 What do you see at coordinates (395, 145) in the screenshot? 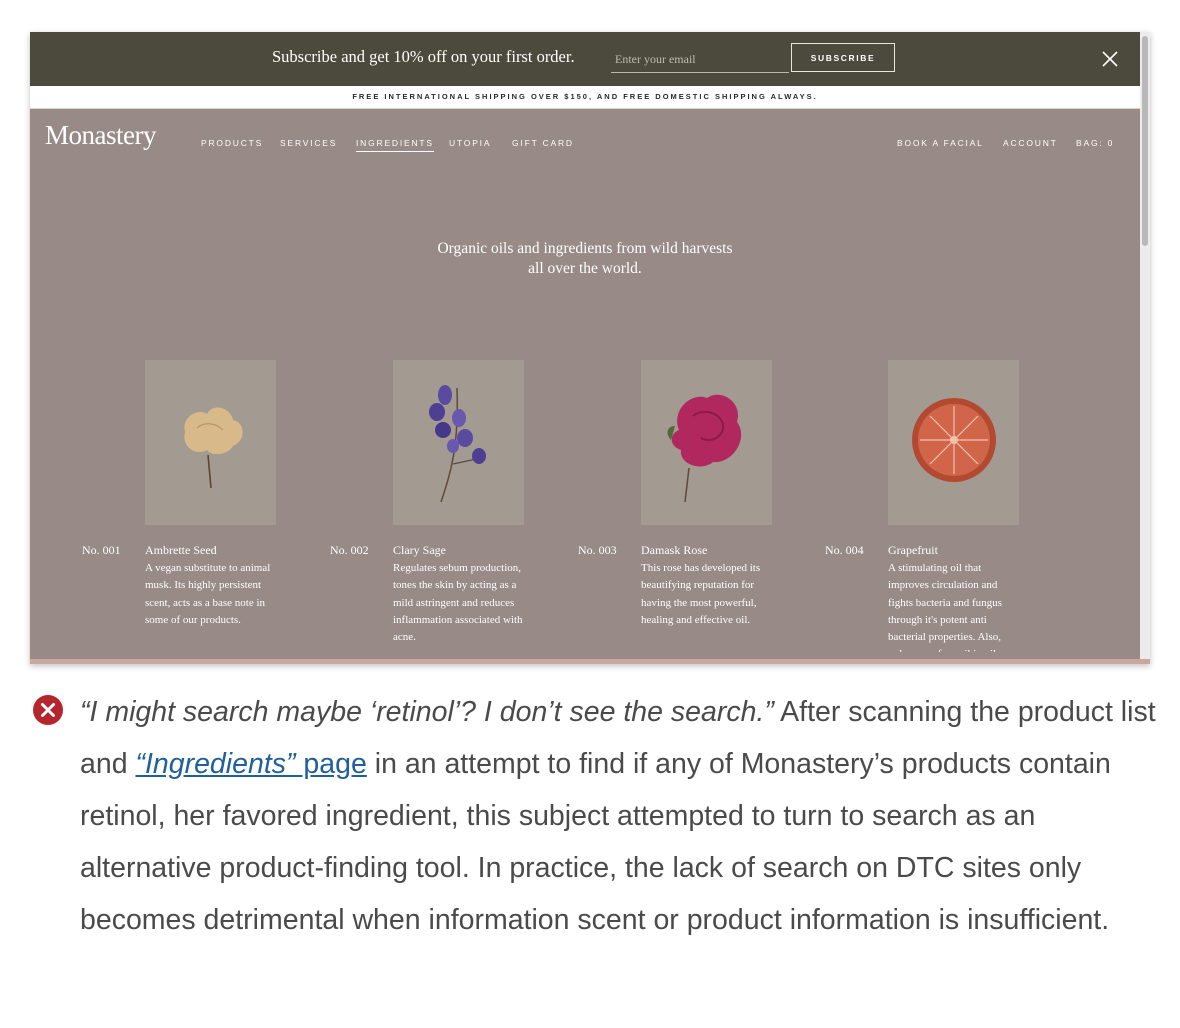
I see `nav-ingredients: INGREDIENTS` at bounding box center [395, 145].